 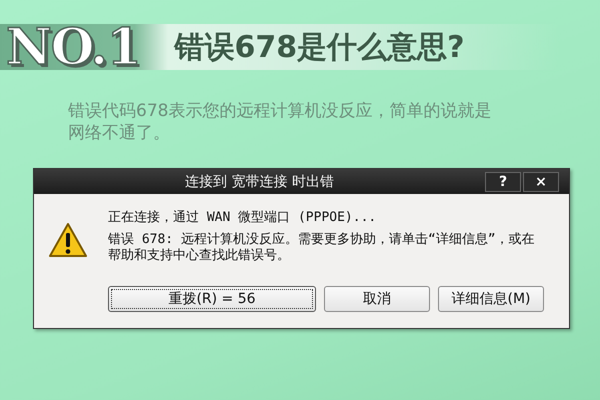 I want to click on dialog-button: 详细信息(M), so click(x=491, y=299).